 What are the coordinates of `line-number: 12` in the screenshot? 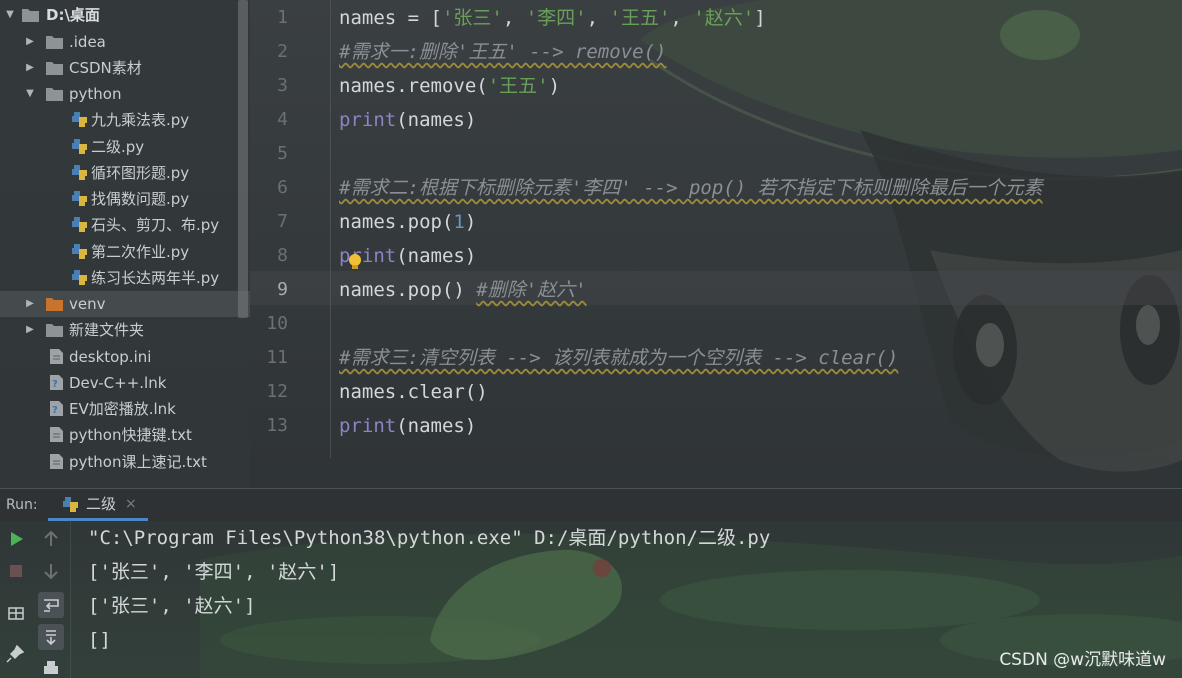 It's located at (277, 391).